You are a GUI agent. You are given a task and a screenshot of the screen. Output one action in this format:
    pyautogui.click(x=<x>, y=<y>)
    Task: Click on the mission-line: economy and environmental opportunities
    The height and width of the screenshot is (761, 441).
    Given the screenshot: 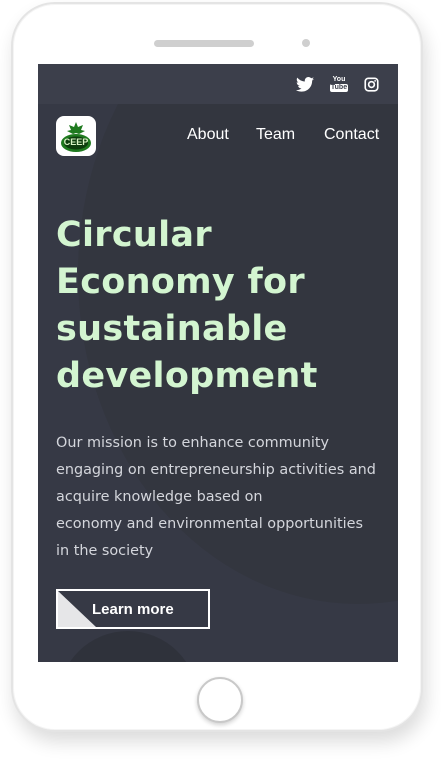 What is the action you would take?
    pyautogui.click(x=209, y=524)
    